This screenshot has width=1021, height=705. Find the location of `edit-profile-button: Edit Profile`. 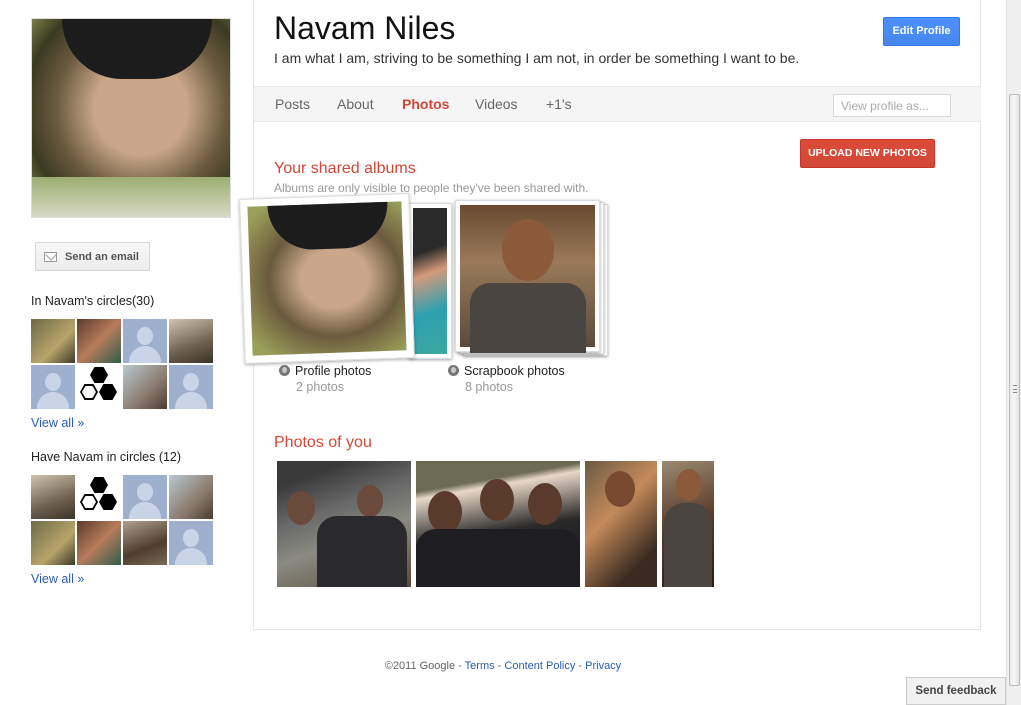

edit-profile-button: Edit Profile is located at coordinates (921, 31).